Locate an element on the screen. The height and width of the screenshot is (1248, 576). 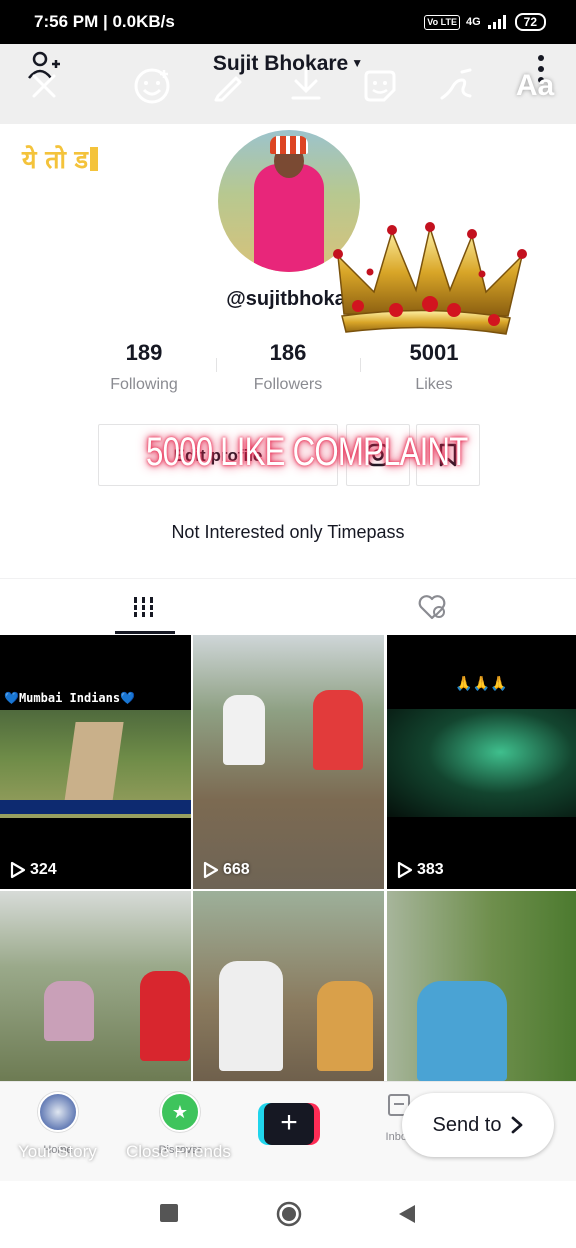
play-count: 383 is located at coordinates (420, 870).